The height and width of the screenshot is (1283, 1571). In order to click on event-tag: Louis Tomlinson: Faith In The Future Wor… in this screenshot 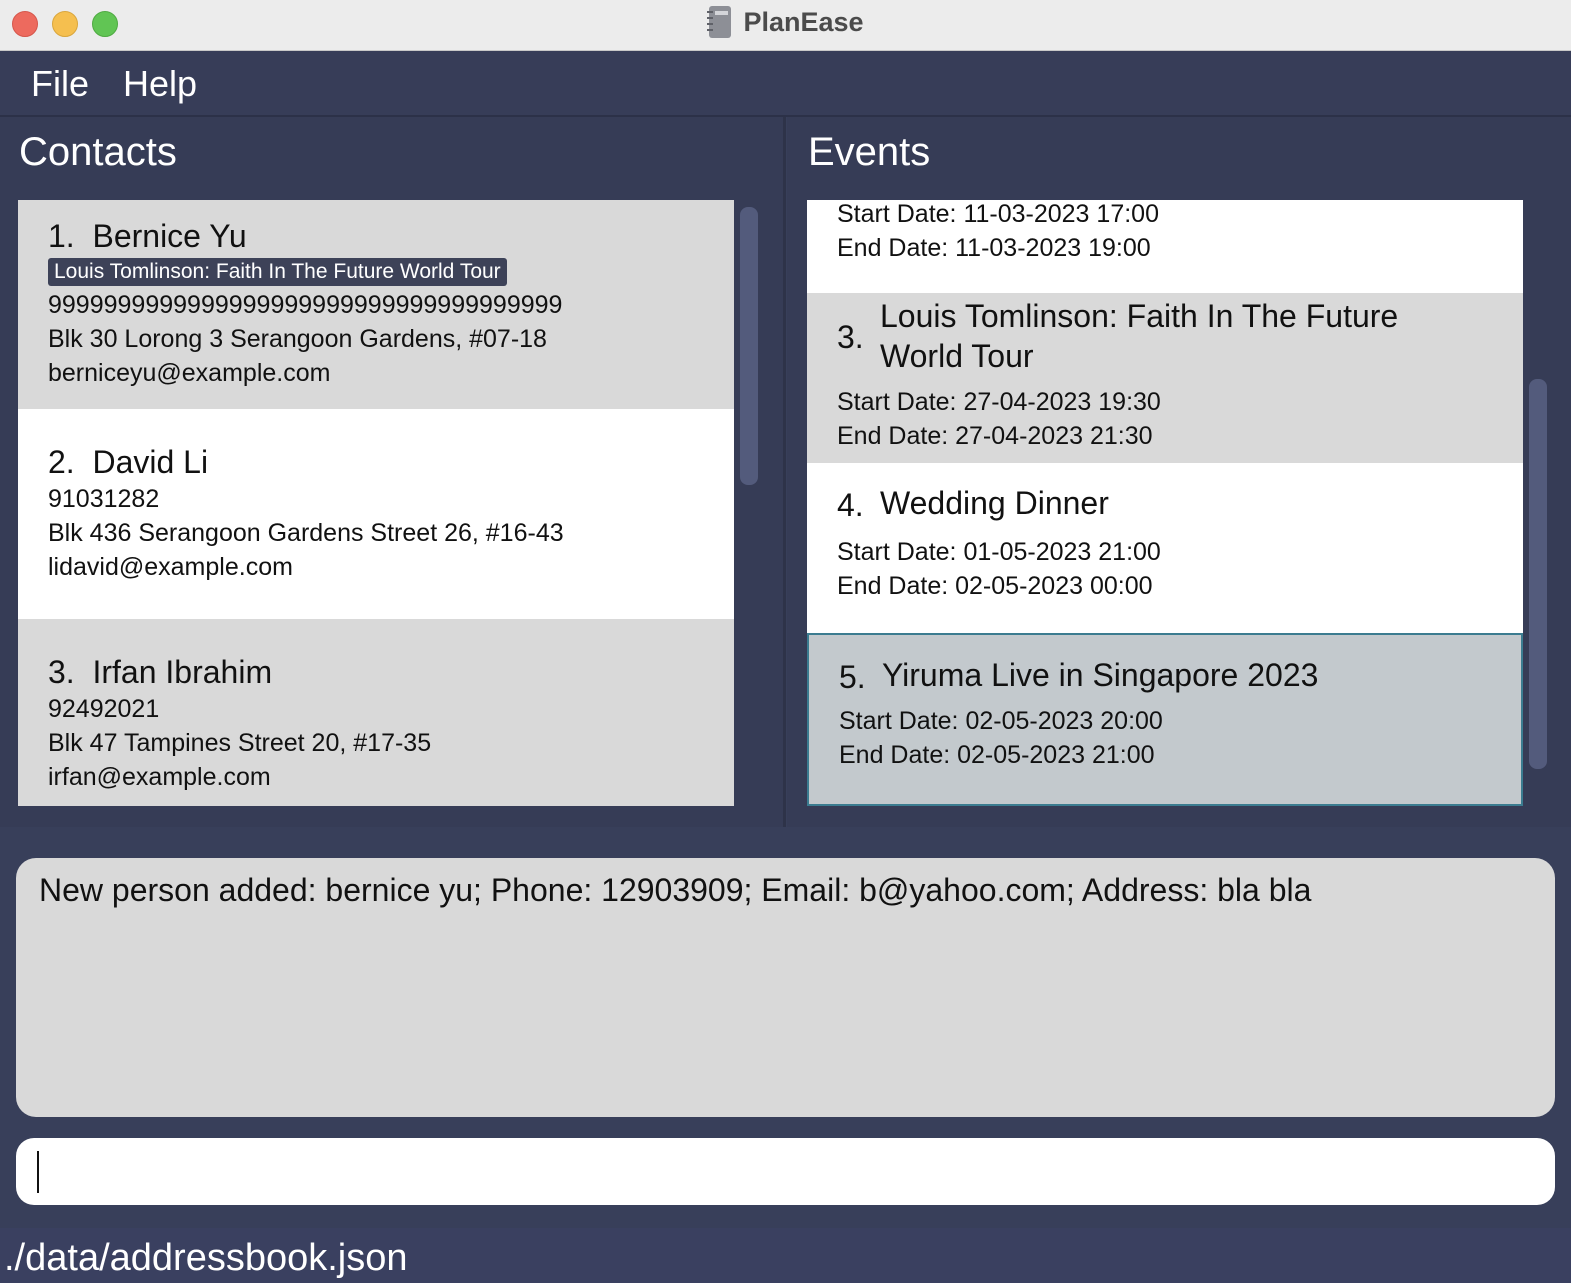, I will do `click(277, 272)`.